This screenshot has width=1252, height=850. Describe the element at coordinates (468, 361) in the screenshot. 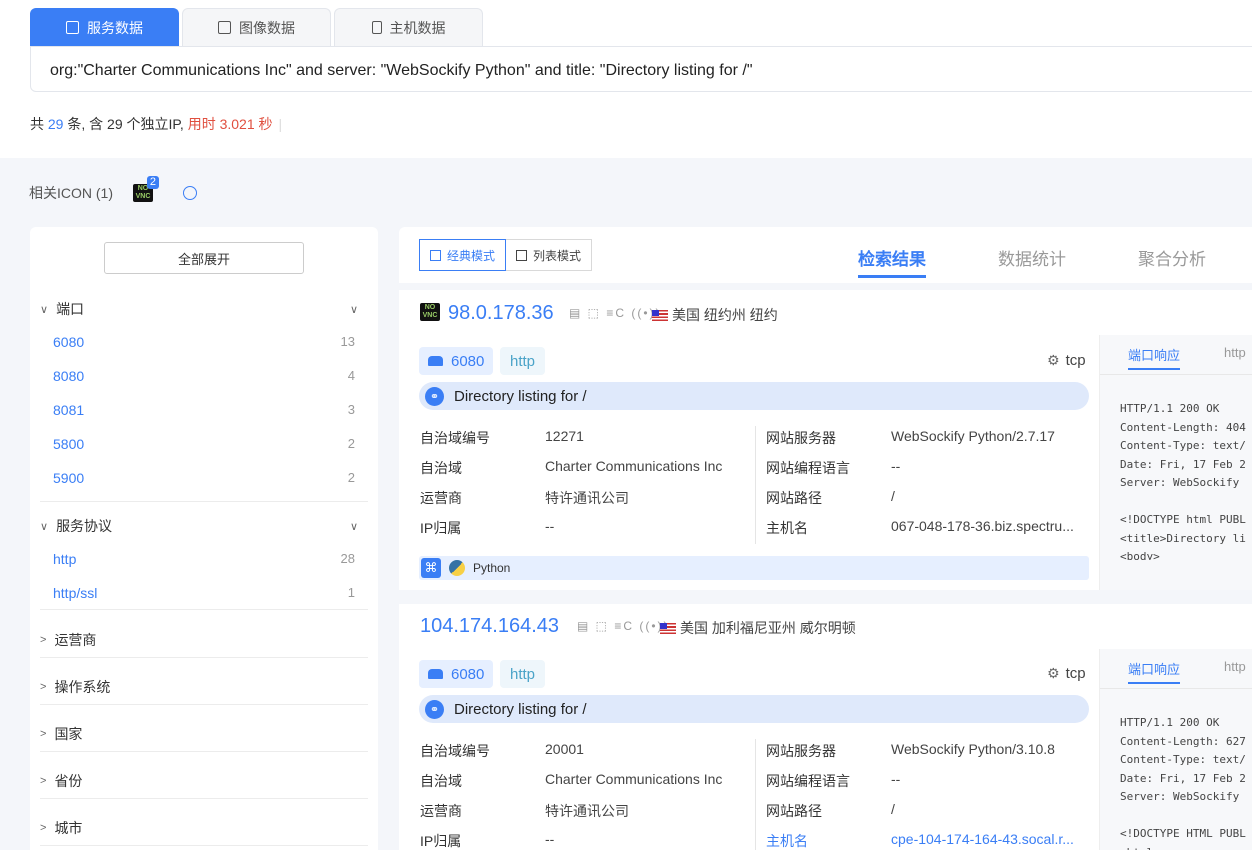

I see `port-number: 6080` at that location.